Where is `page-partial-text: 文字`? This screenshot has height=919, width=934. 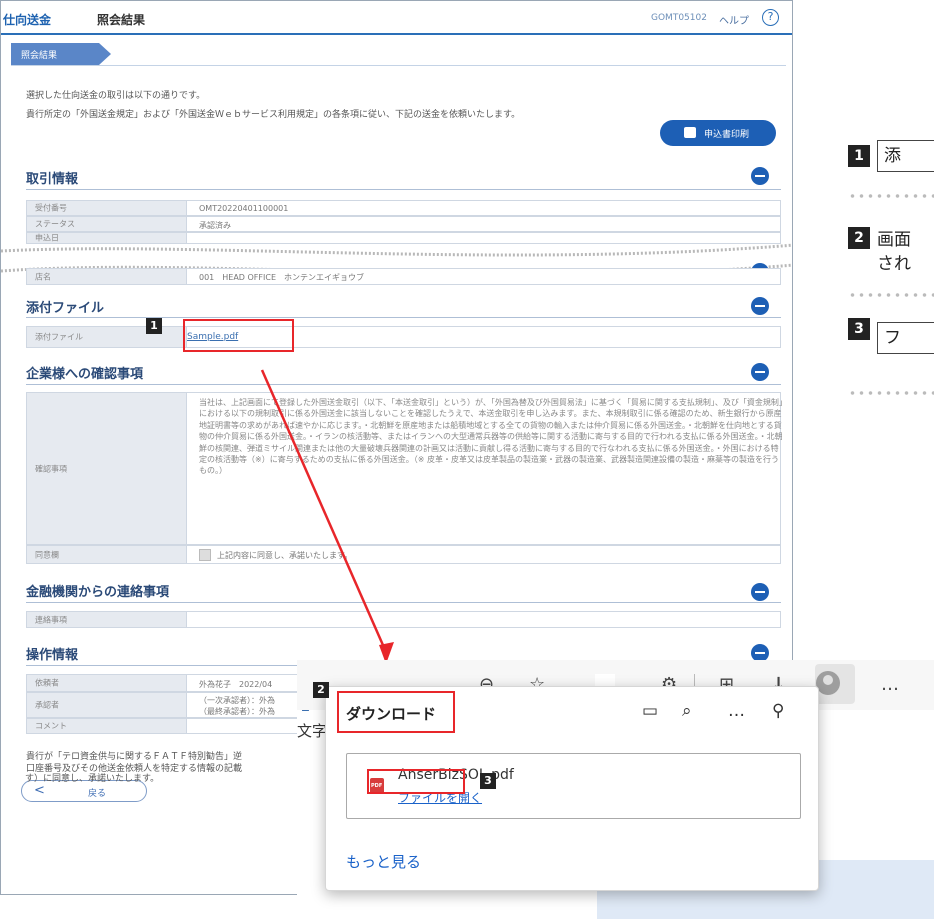
page-partial-text: 文字 is located at coordinates (312, 731).